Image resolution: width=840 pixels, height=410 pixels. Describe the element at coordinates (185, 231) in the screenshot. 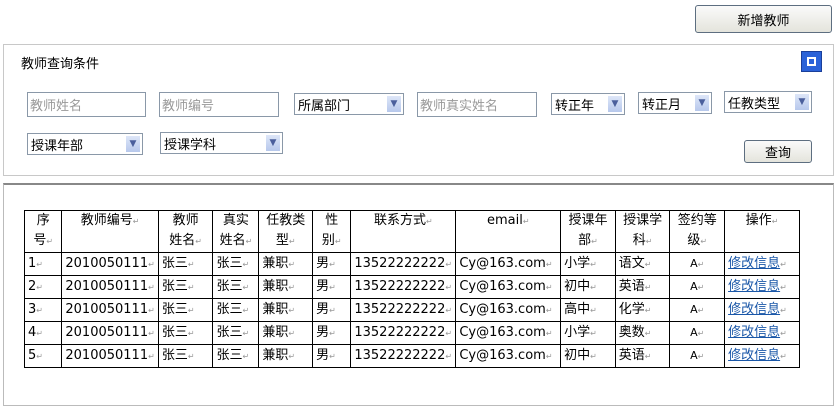

I see `column-header: 教师 姓名` at that location.